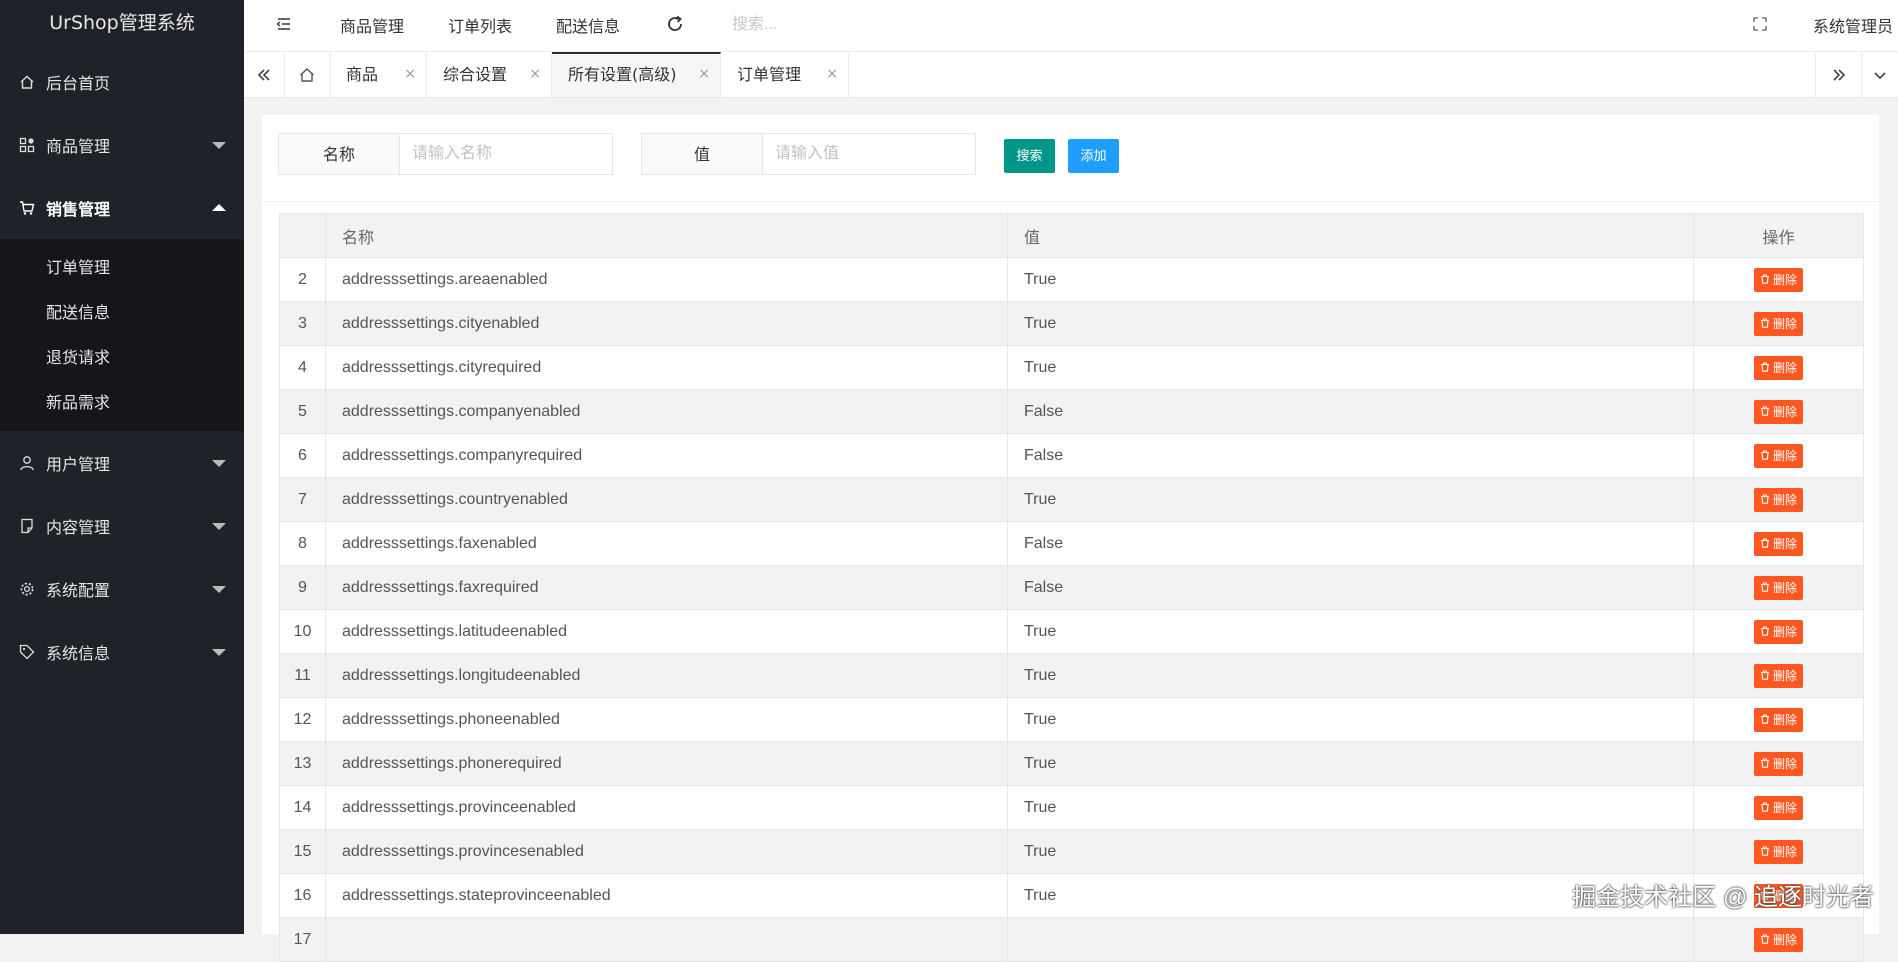  What do you see at coordinates (1071, 807) in the screenshot?
I see `table-row: 14 addresssettings.provinceenabled True 删除` at bounding box center [1071, 807].